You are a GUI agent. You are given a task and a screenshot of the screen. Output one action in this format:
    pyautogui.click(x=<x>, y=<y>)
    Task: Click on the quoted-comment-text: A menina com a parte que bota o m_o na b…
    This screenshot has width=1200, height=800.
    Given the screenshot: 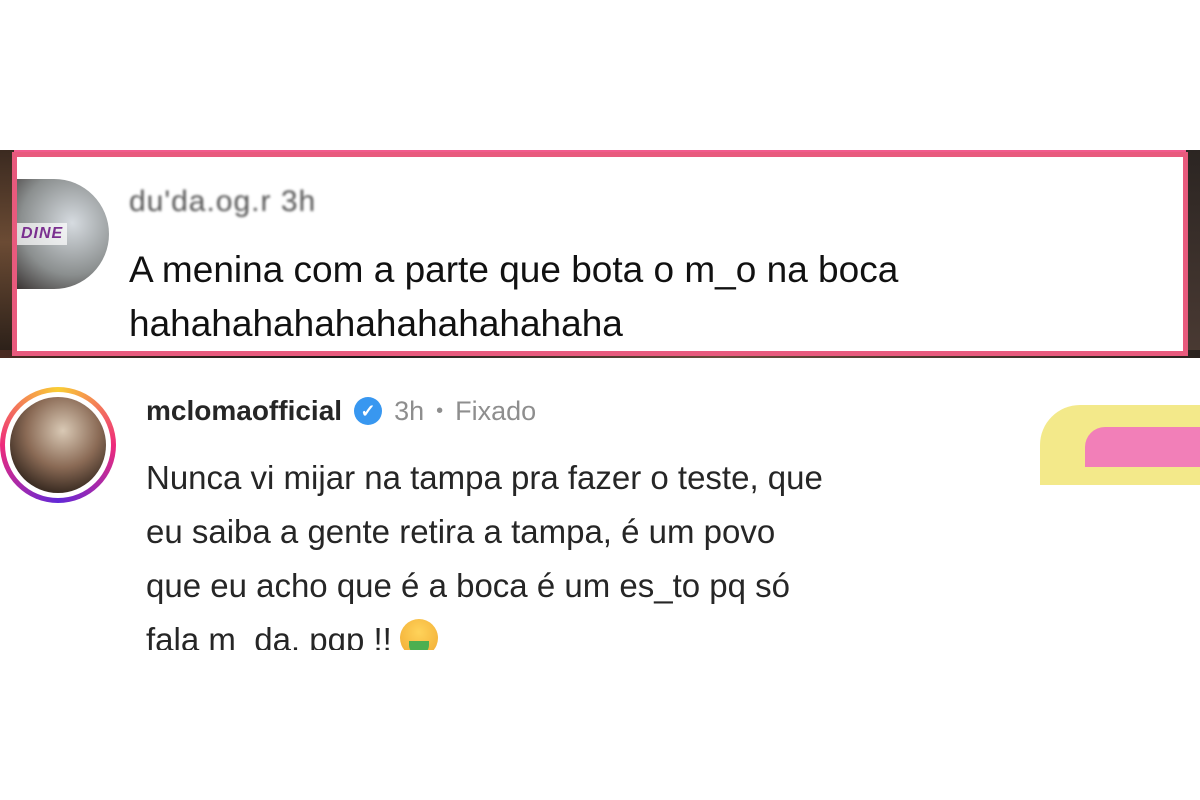 What is the action you would take?
    pyautogui.click(x=659, y=297)
    